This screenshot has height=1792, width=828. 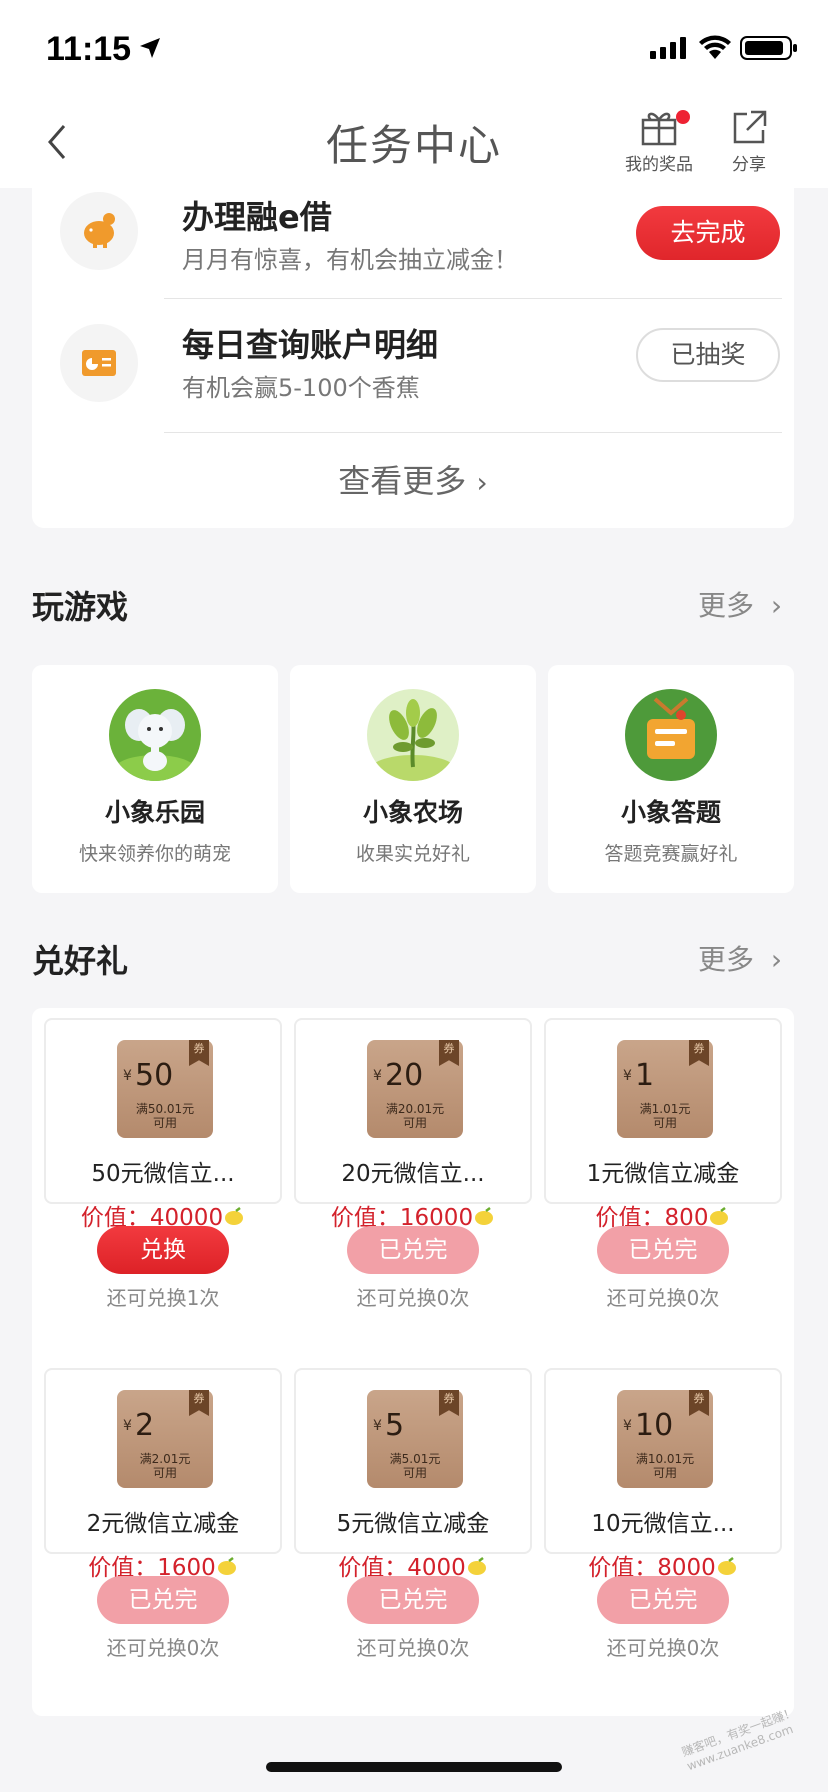 What do you see at coordinates (89, 49) in the screenshot?
I see `status-time: 11:15` at bounding box center [89, 49].